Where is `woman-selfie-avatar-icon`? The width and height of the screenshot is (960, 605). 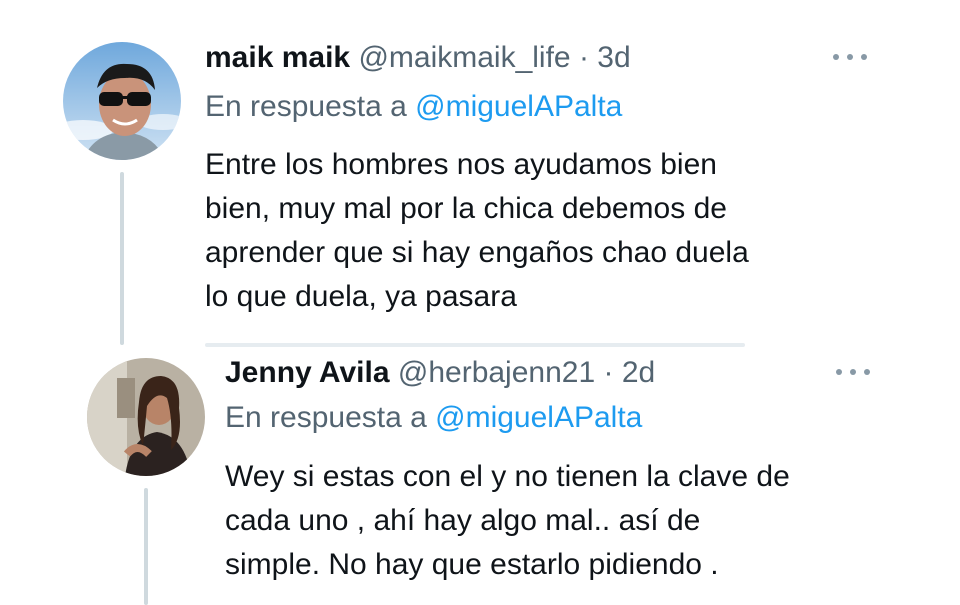
woman-selfie-avatar-icon is located at coordinates (146, 417).